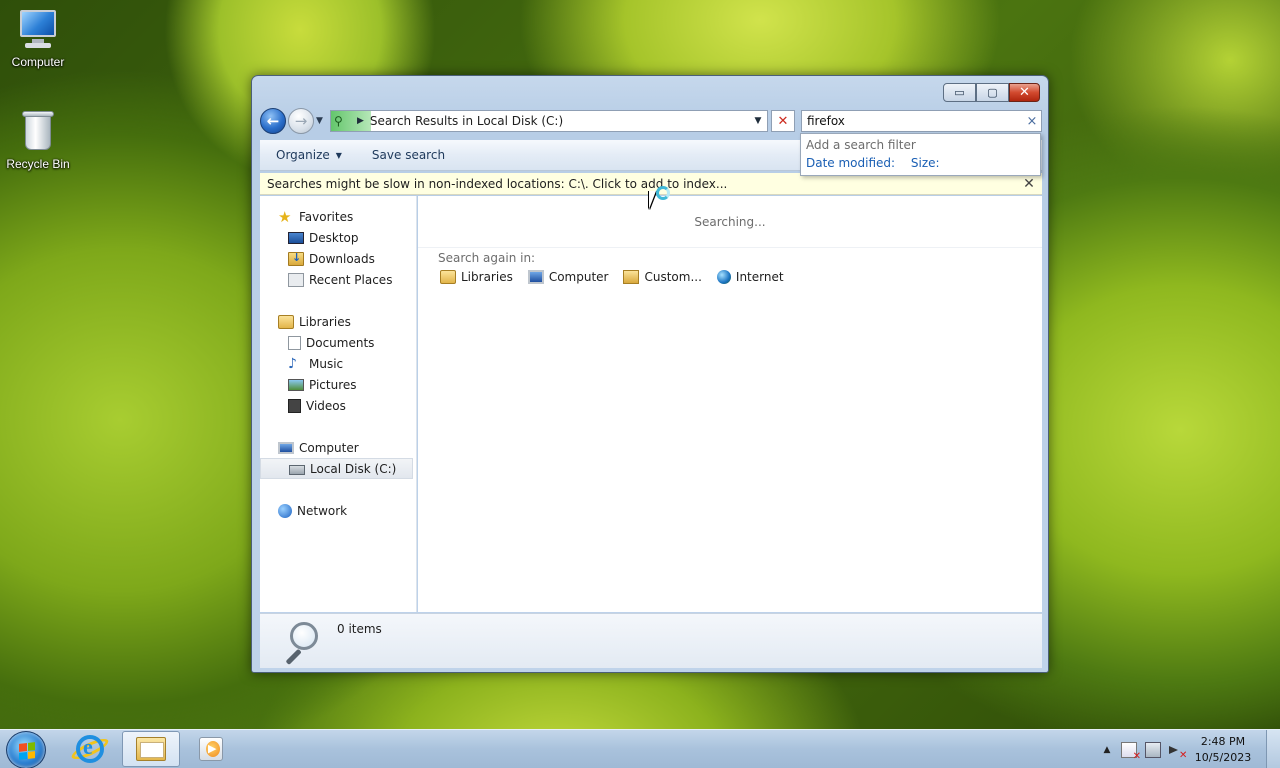 This screenshot has width=1280, height=768. What do you see at coordinates (861, 145) in the screenshot?
I see `search-filter-hint: Add a search filter` at bounding box center [861, 145].